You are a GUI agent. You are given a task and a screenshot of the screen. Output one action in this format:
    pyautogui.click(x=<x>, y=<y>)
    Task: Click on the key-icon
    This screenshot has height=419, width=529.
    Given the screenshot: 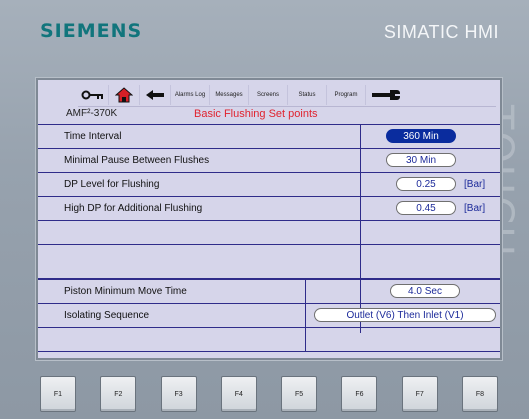 What is the action you would take?
    pyautogui.click(x=92, y=95)
    